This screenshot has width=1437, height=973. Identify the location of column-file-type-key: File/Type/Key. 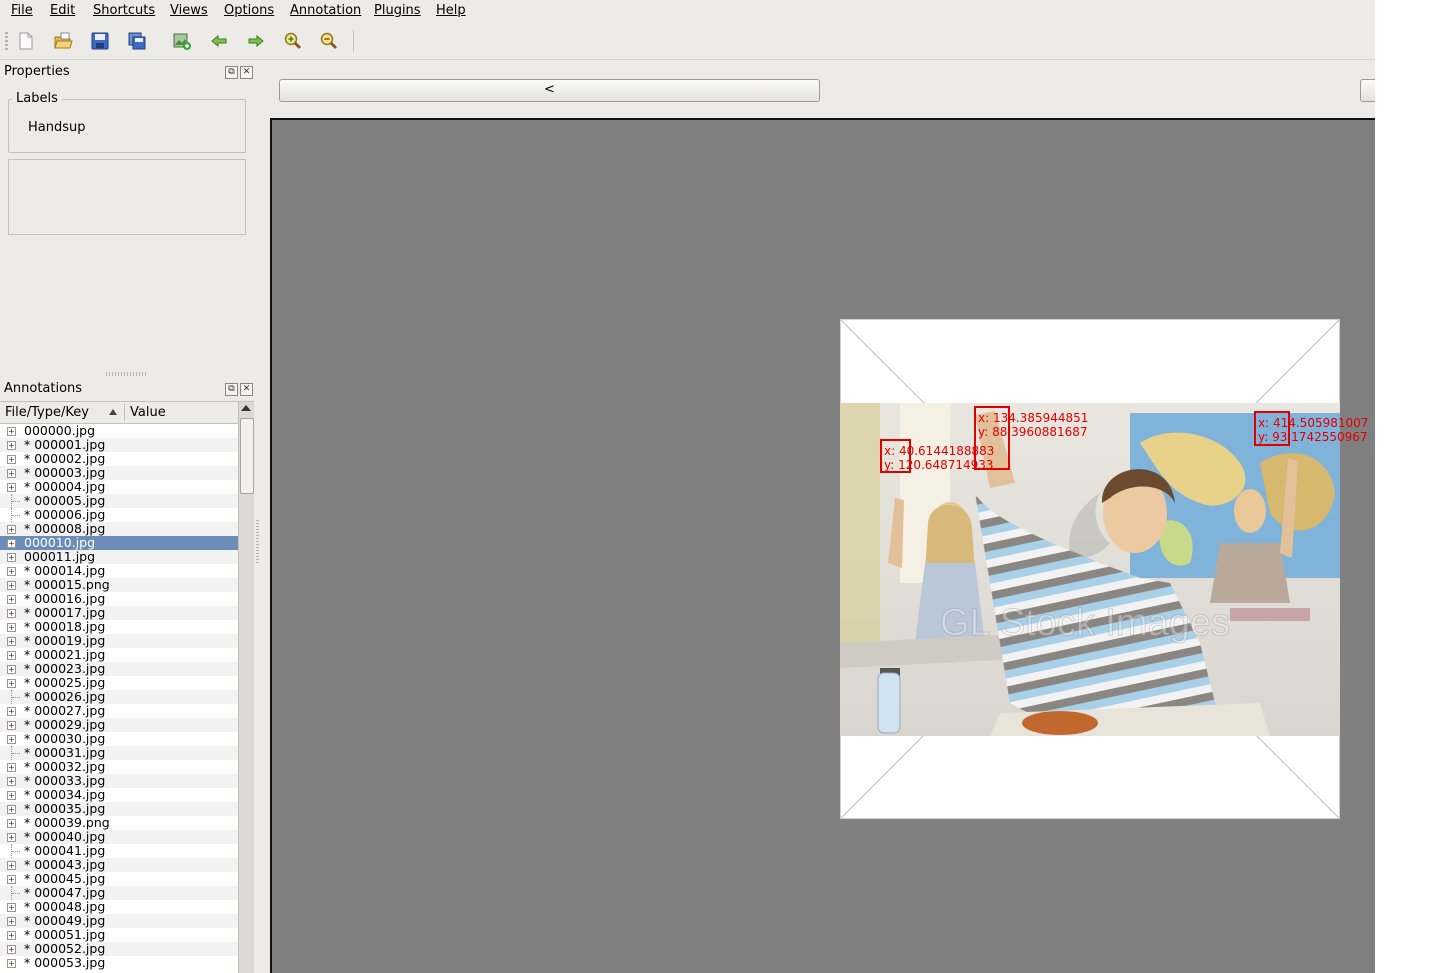
(47, 412).